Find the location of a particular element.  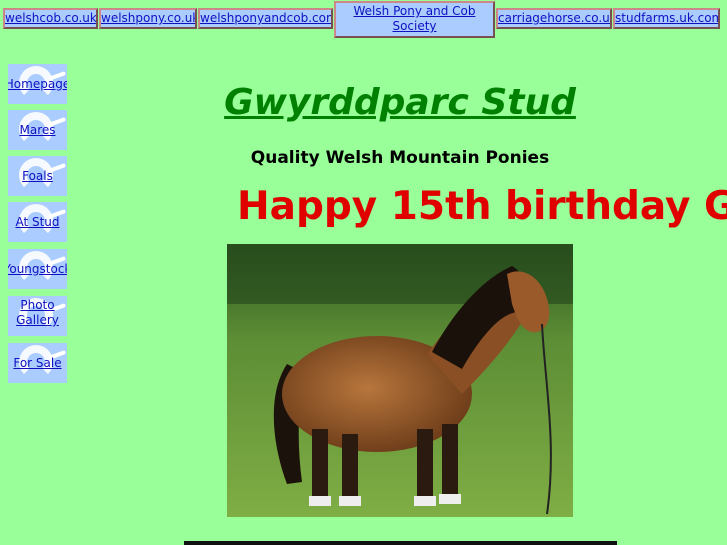

nav-foals: Foals is located at coordinates (37, 176).